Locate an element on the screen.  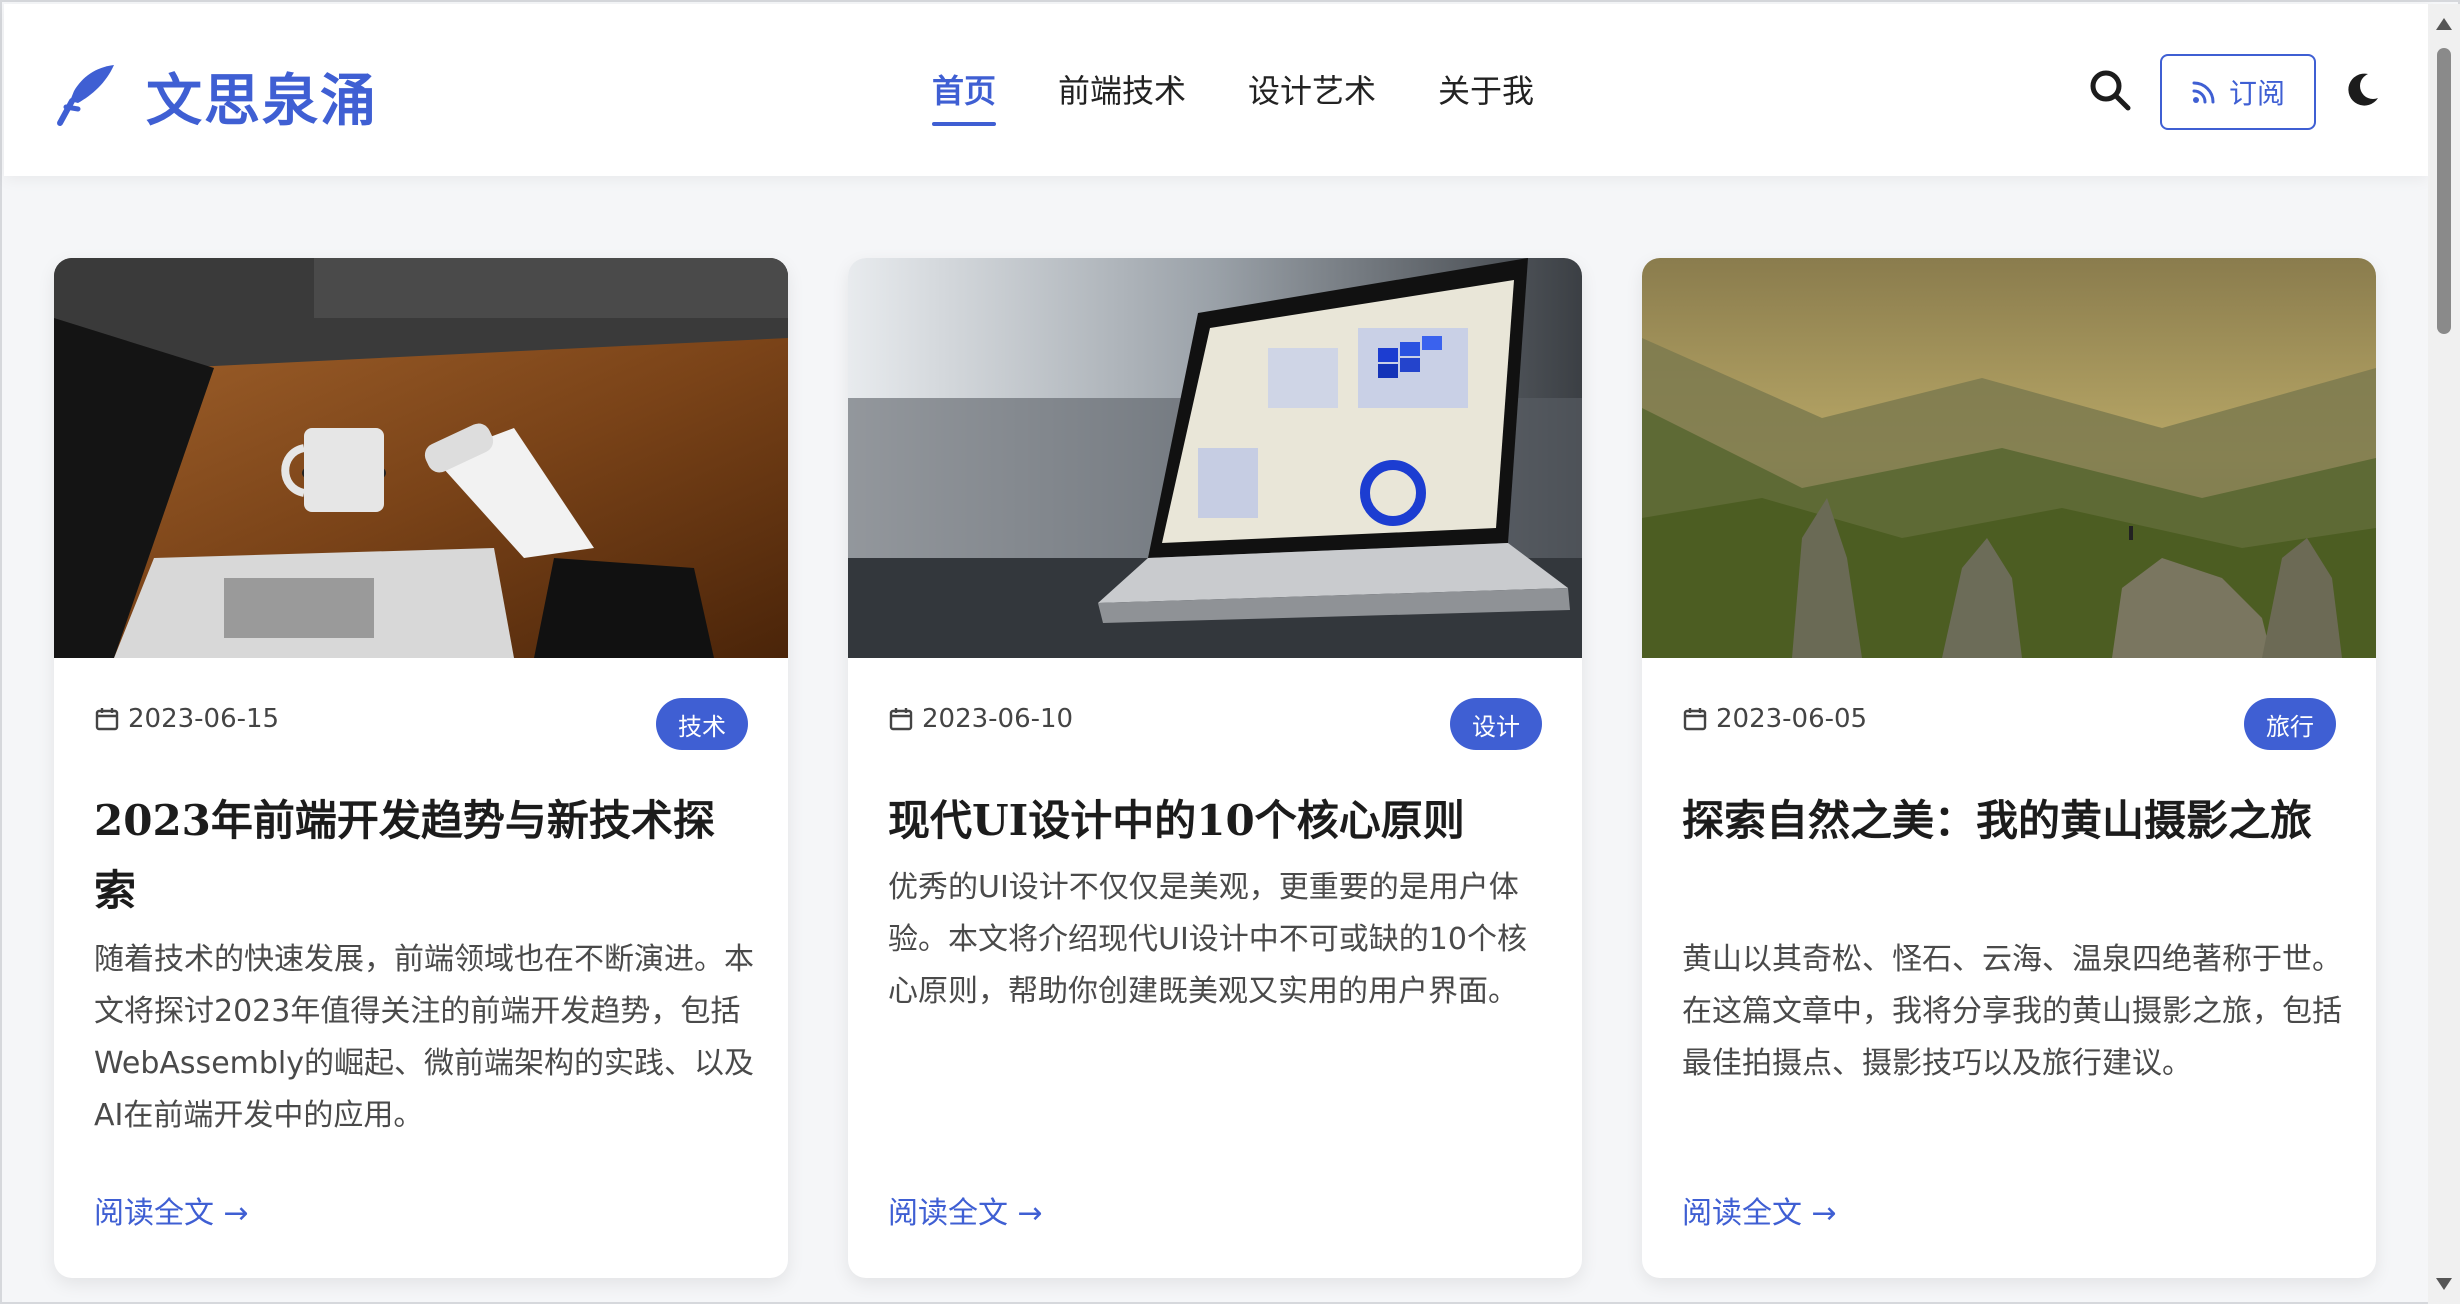
article-meta: 2023-06-05 is located at coordinates (1774, 719).